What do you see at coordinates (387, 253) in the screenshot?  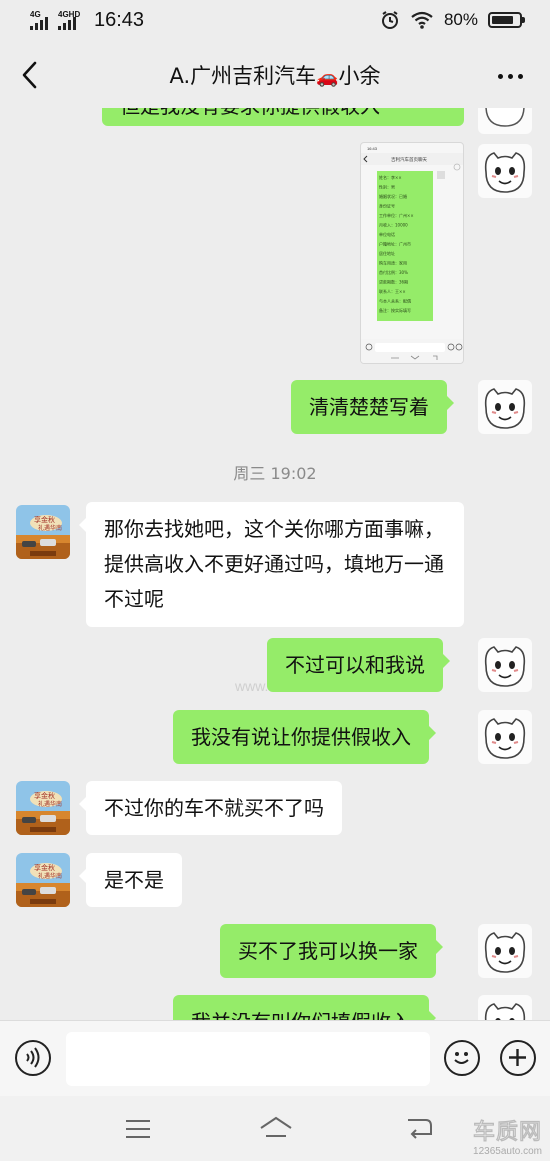 I see `thumb-line: 居住地址` at bounding box center [387, 253].